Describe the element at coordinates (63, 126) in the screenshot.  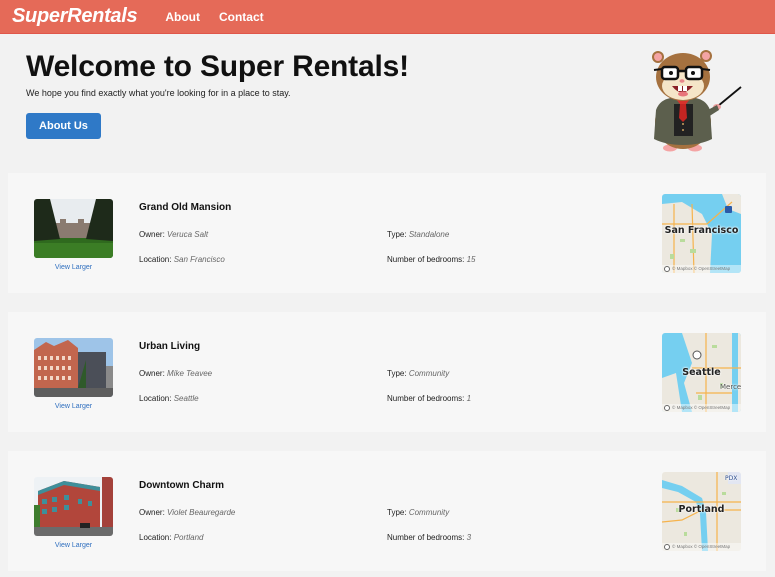
I see `about-us-button: About Us` at that location.